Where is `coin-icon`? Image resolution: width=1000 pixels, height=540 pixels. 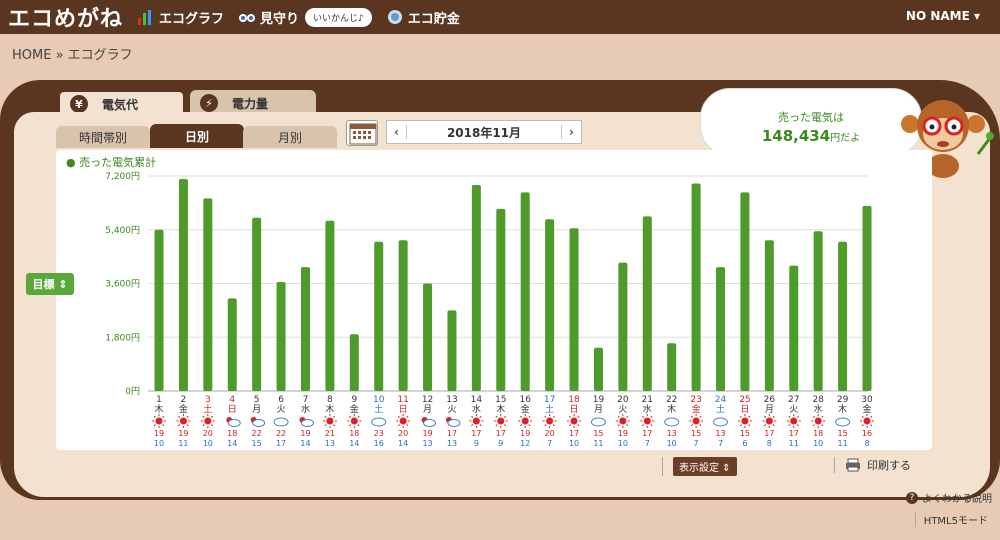 coin-icon is located at coordinates (394, 17).